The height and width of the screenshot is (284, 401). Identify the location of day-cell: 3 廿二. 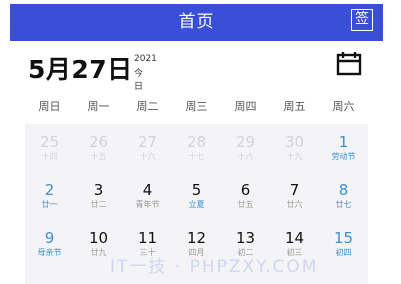
(98, 196).